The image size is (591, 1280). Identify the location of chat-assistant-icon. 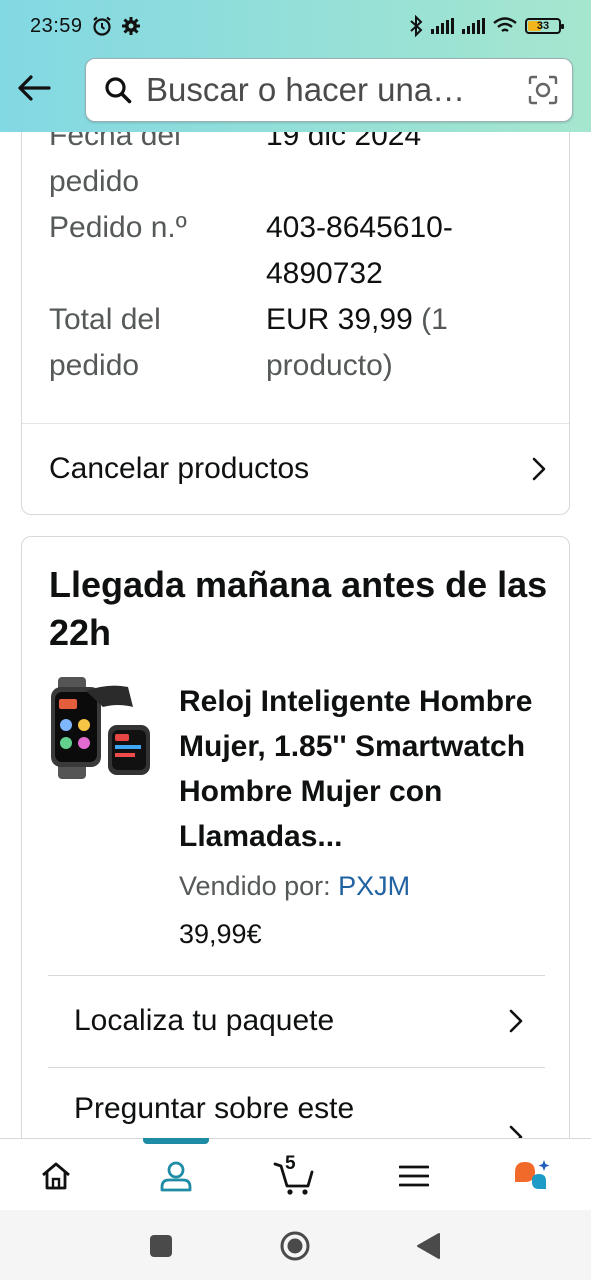
(532, 1174).